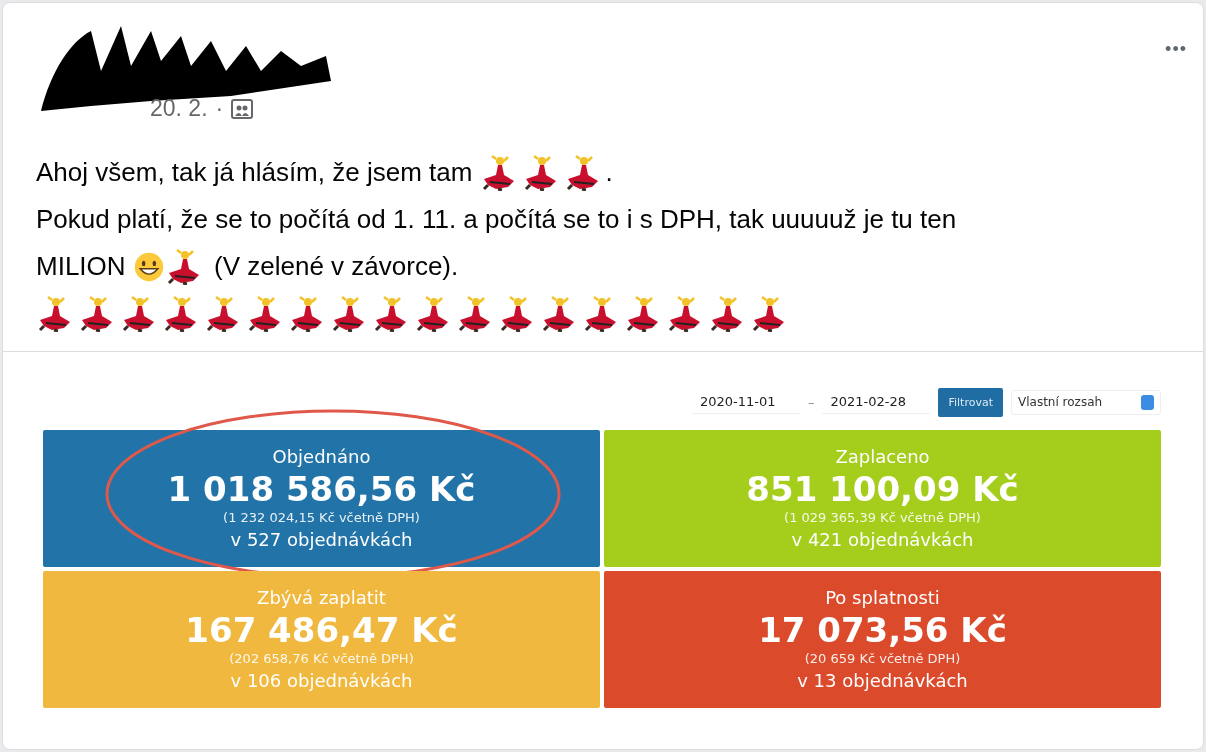  Describe the element at coordinates (745, 402) in the screenshot. I see `date-from-field: 2020-11-01` at that location.